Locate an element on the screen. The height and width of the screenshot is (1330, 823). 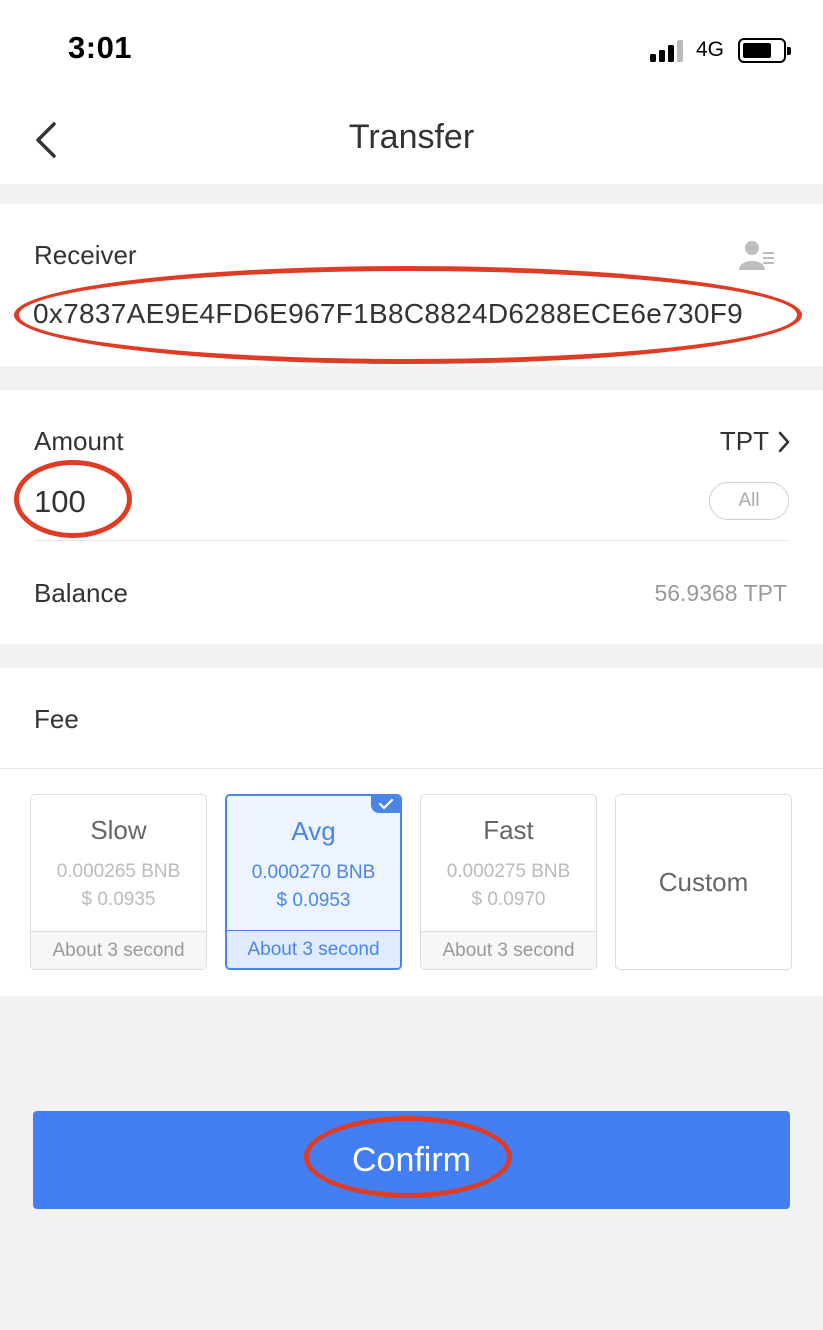
amount-input: 100 is located at coordinates (60, 502).